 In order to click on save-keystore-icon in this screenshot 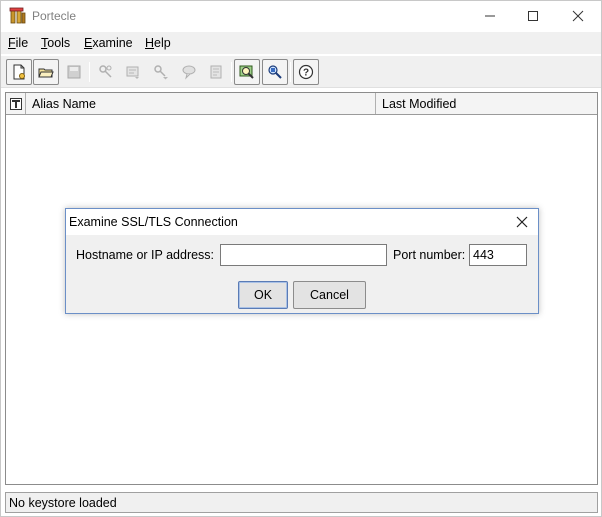, I will do `click(74, 72)`.